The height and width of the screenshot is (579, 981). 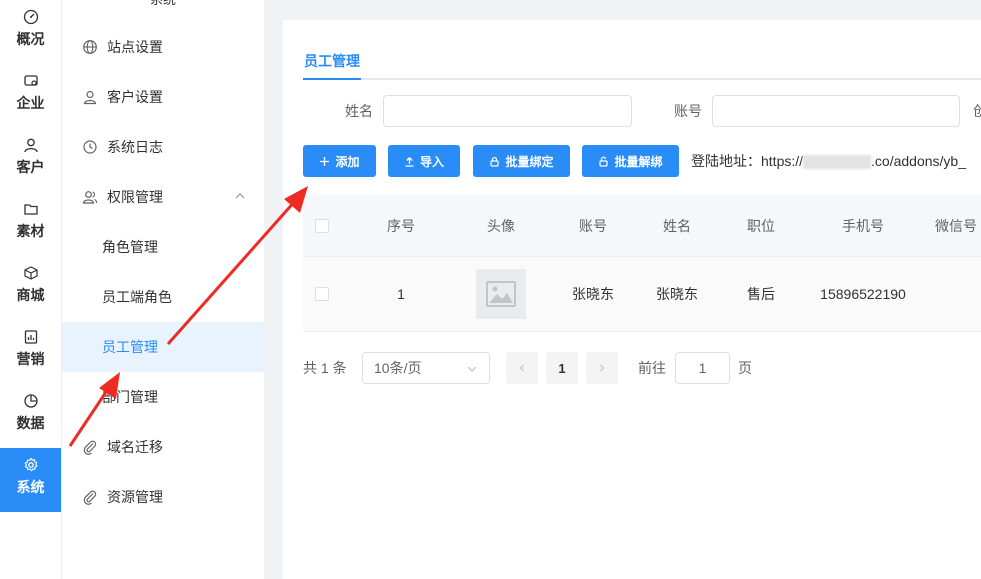 I want to click on col-position: 职位, so click(x=761, y=225).